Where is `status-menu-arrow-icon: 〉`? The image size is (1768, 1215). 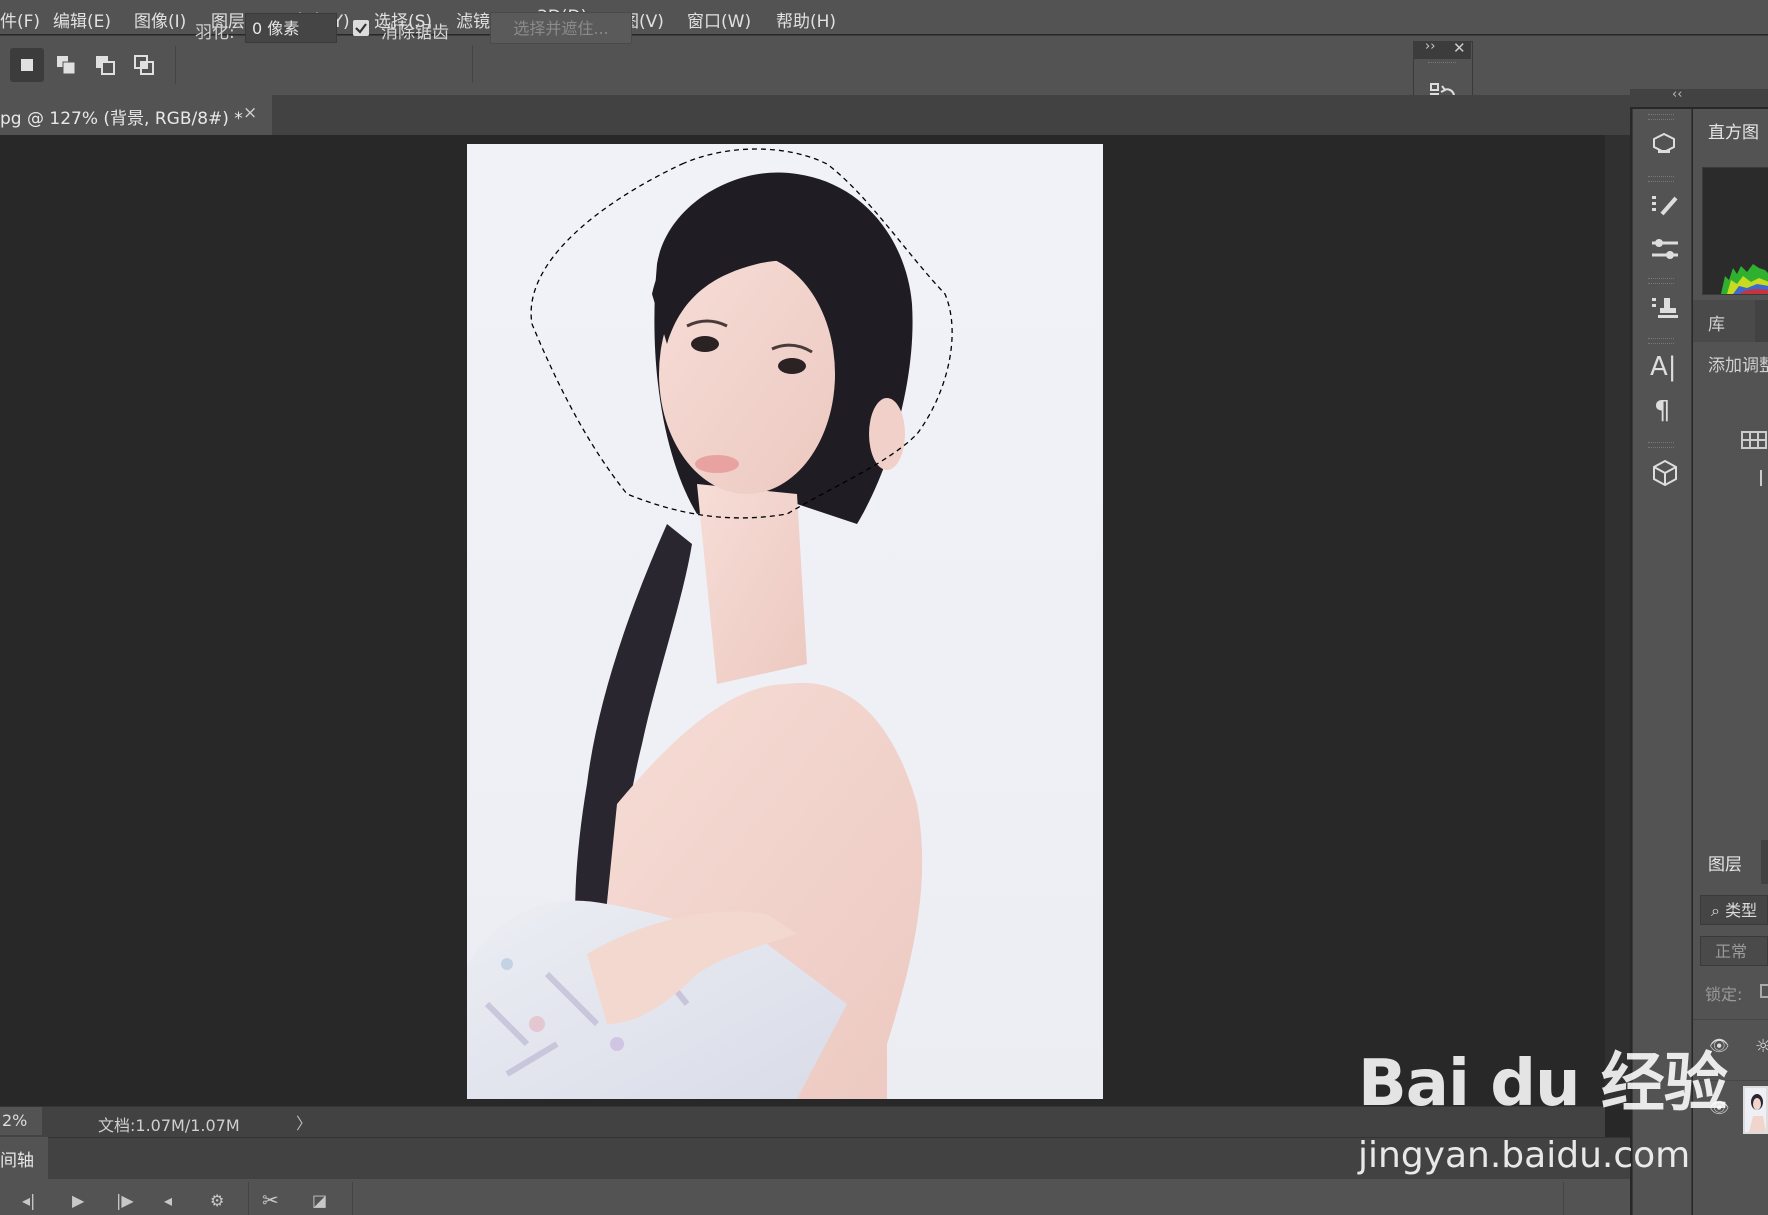 status-menu-arrow-icon: 〉 is located at coordinates (304, 1122).